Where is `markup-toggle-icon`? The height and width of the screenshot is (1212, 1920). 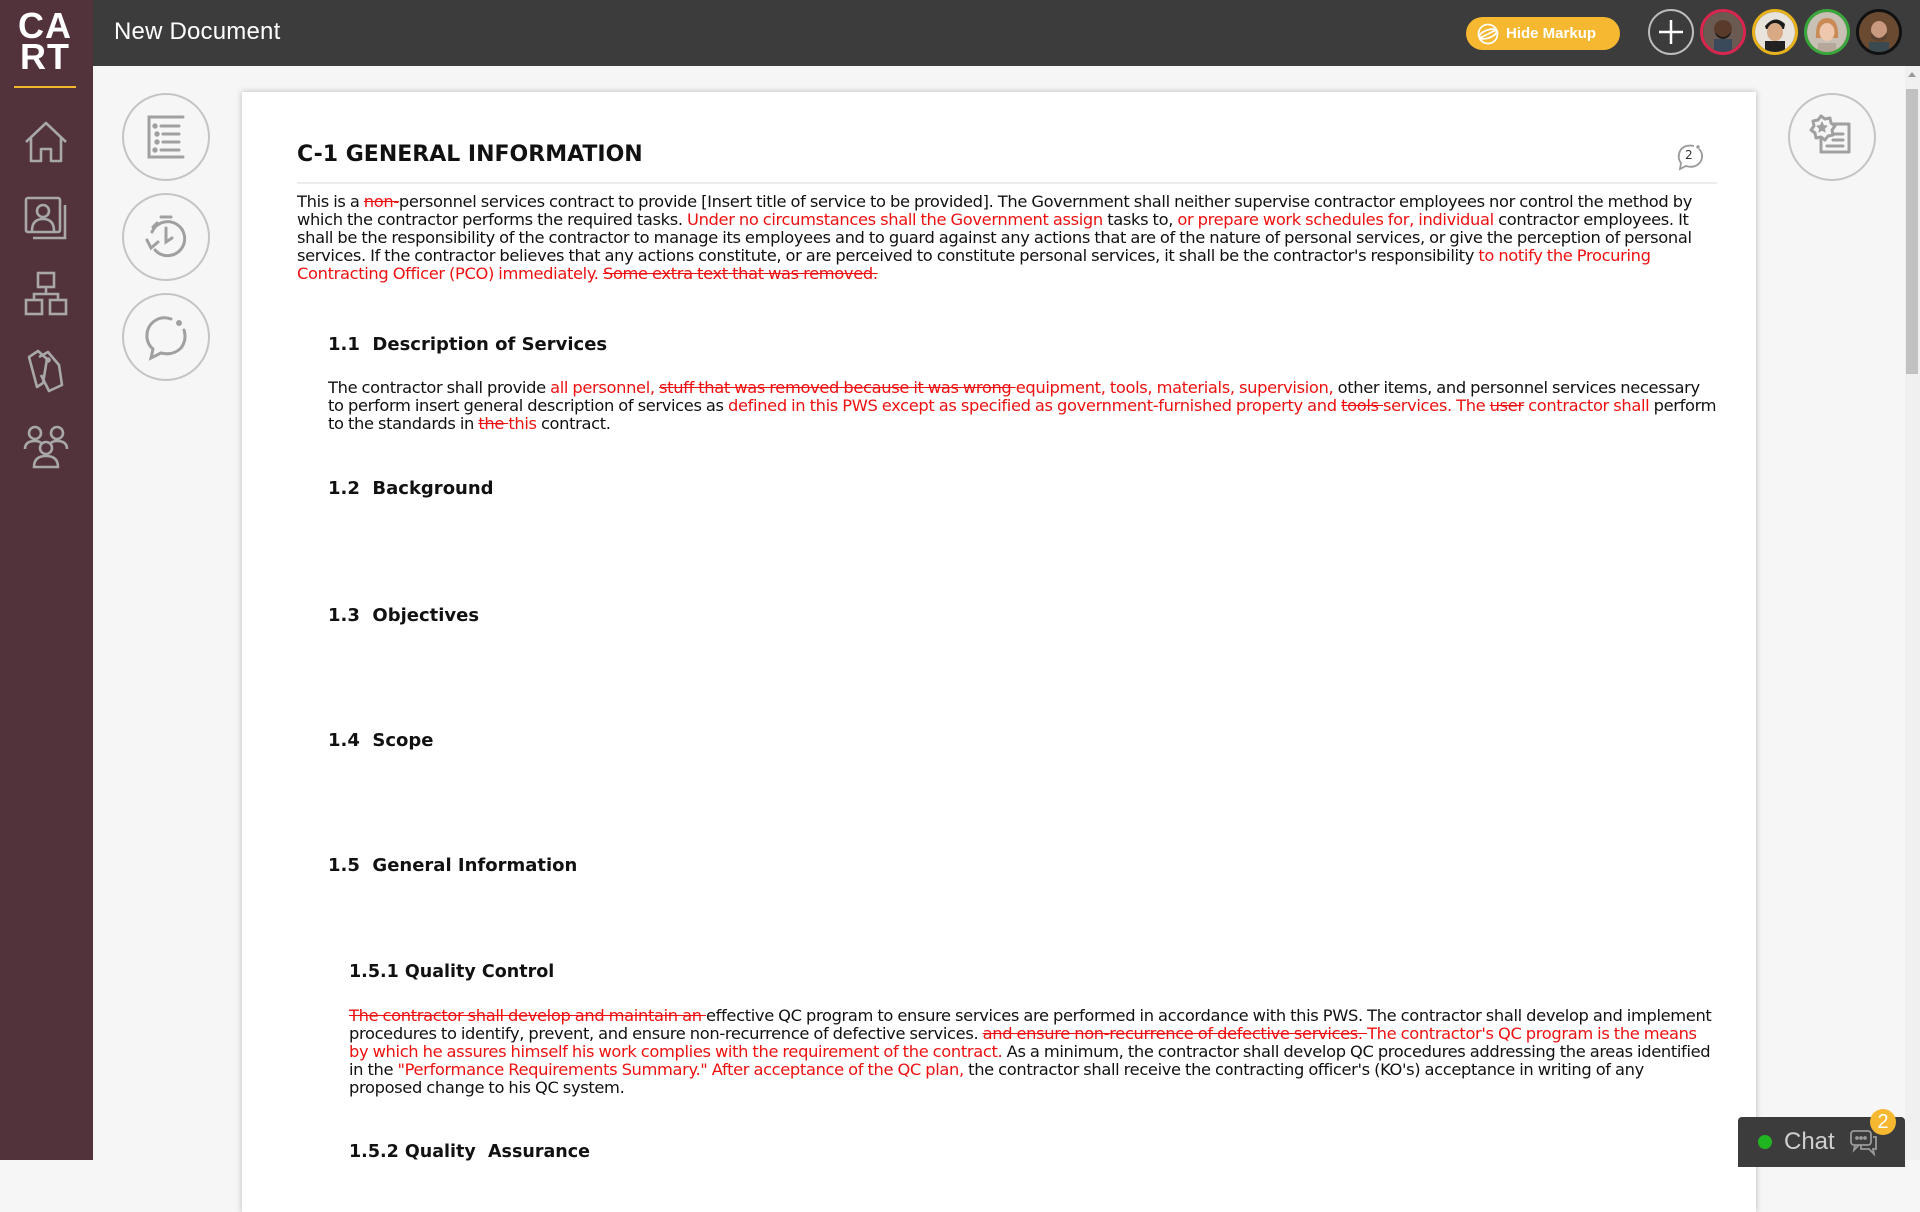
markup-toggle-icon is located at coordinates (1488, 33).